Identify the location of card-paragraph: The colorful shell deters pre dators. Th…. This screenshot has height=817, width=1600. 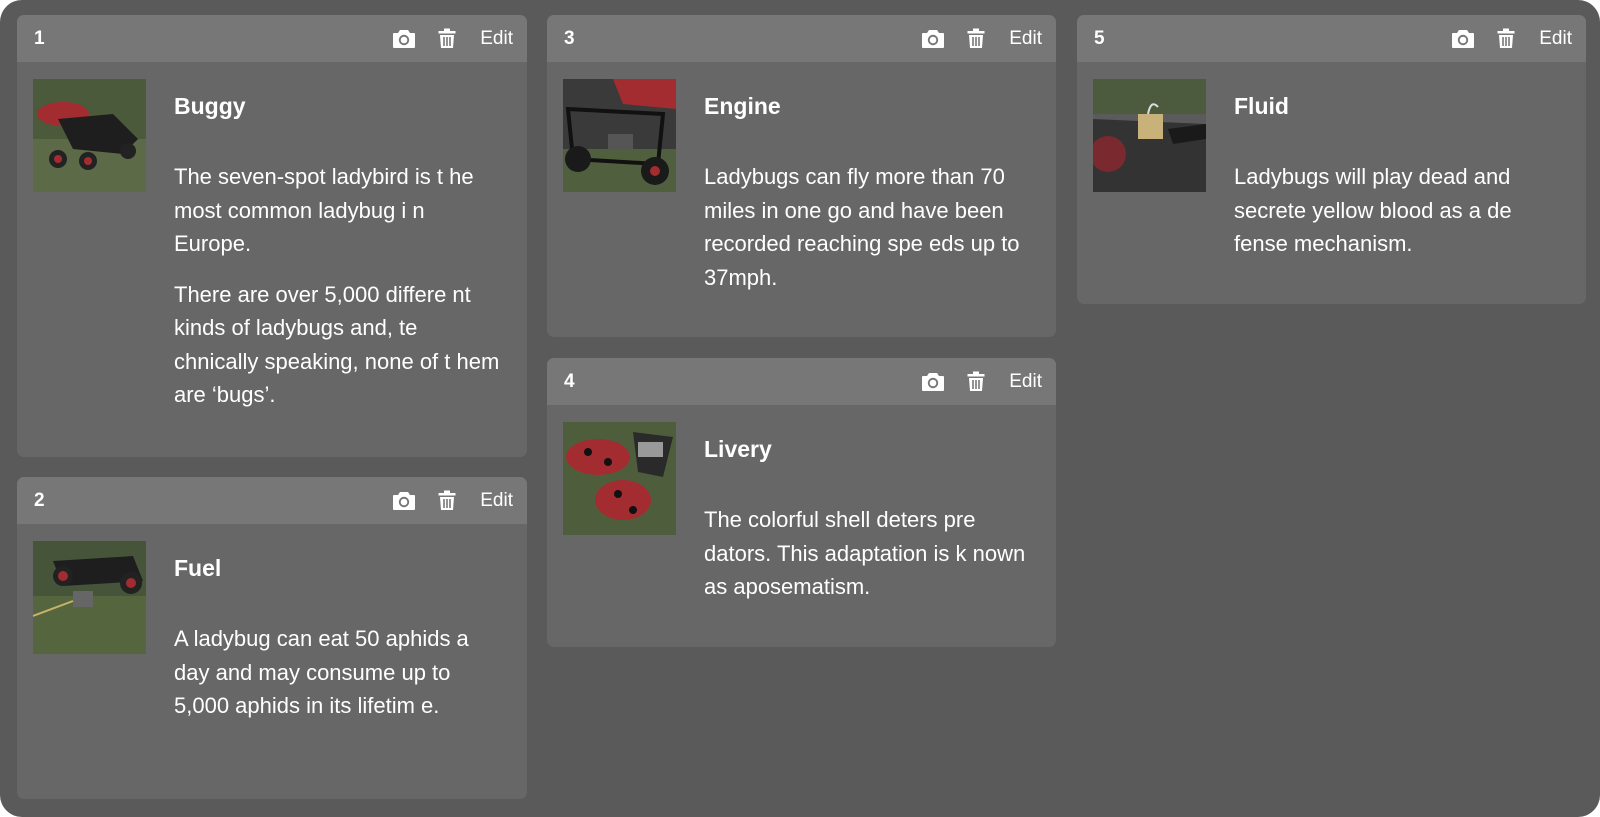
(865, 553).